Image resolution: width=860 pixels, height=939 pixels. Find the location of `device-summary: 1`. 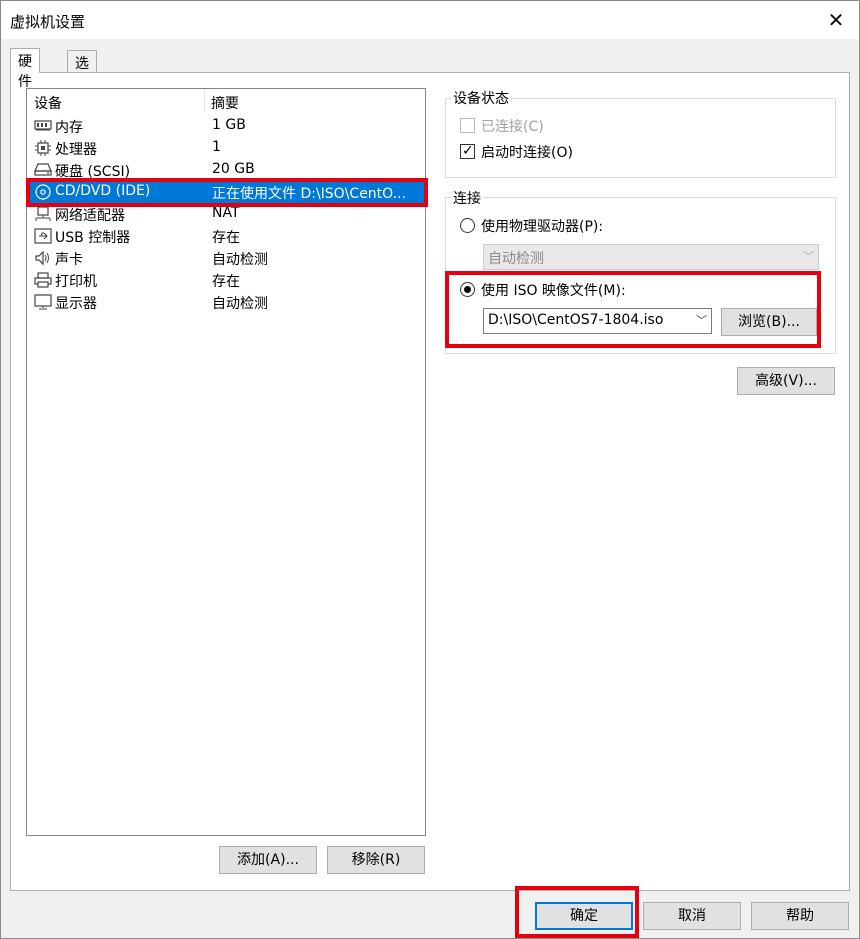

device-summary: 1 is located at coordinates (216, 147).